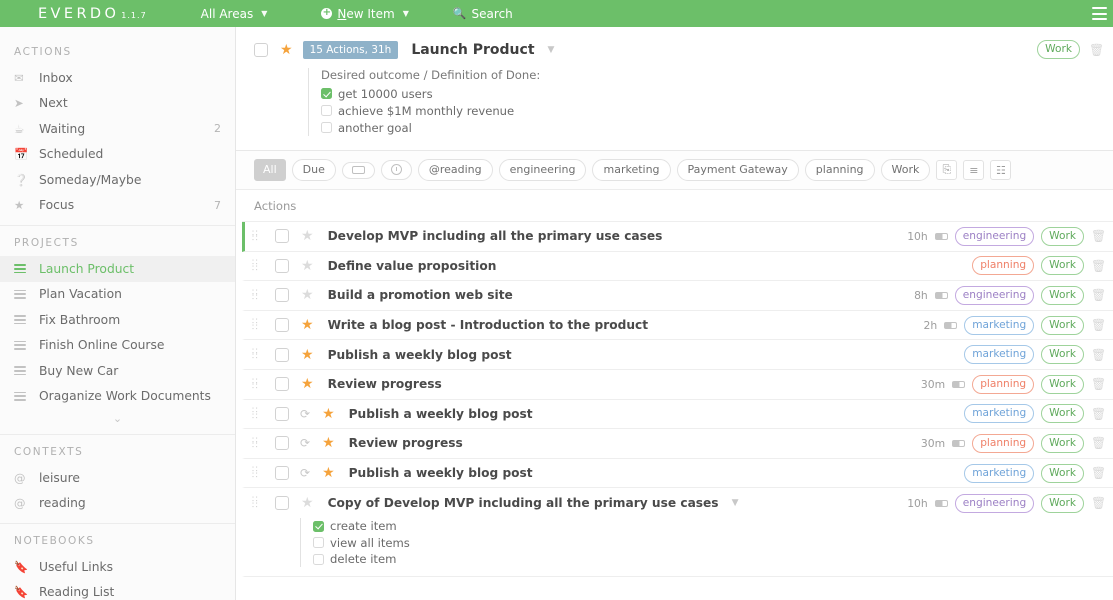  Describe the element at coordinates (1058, 49) in the screenshot. I see `project-tag: Work` at that location.